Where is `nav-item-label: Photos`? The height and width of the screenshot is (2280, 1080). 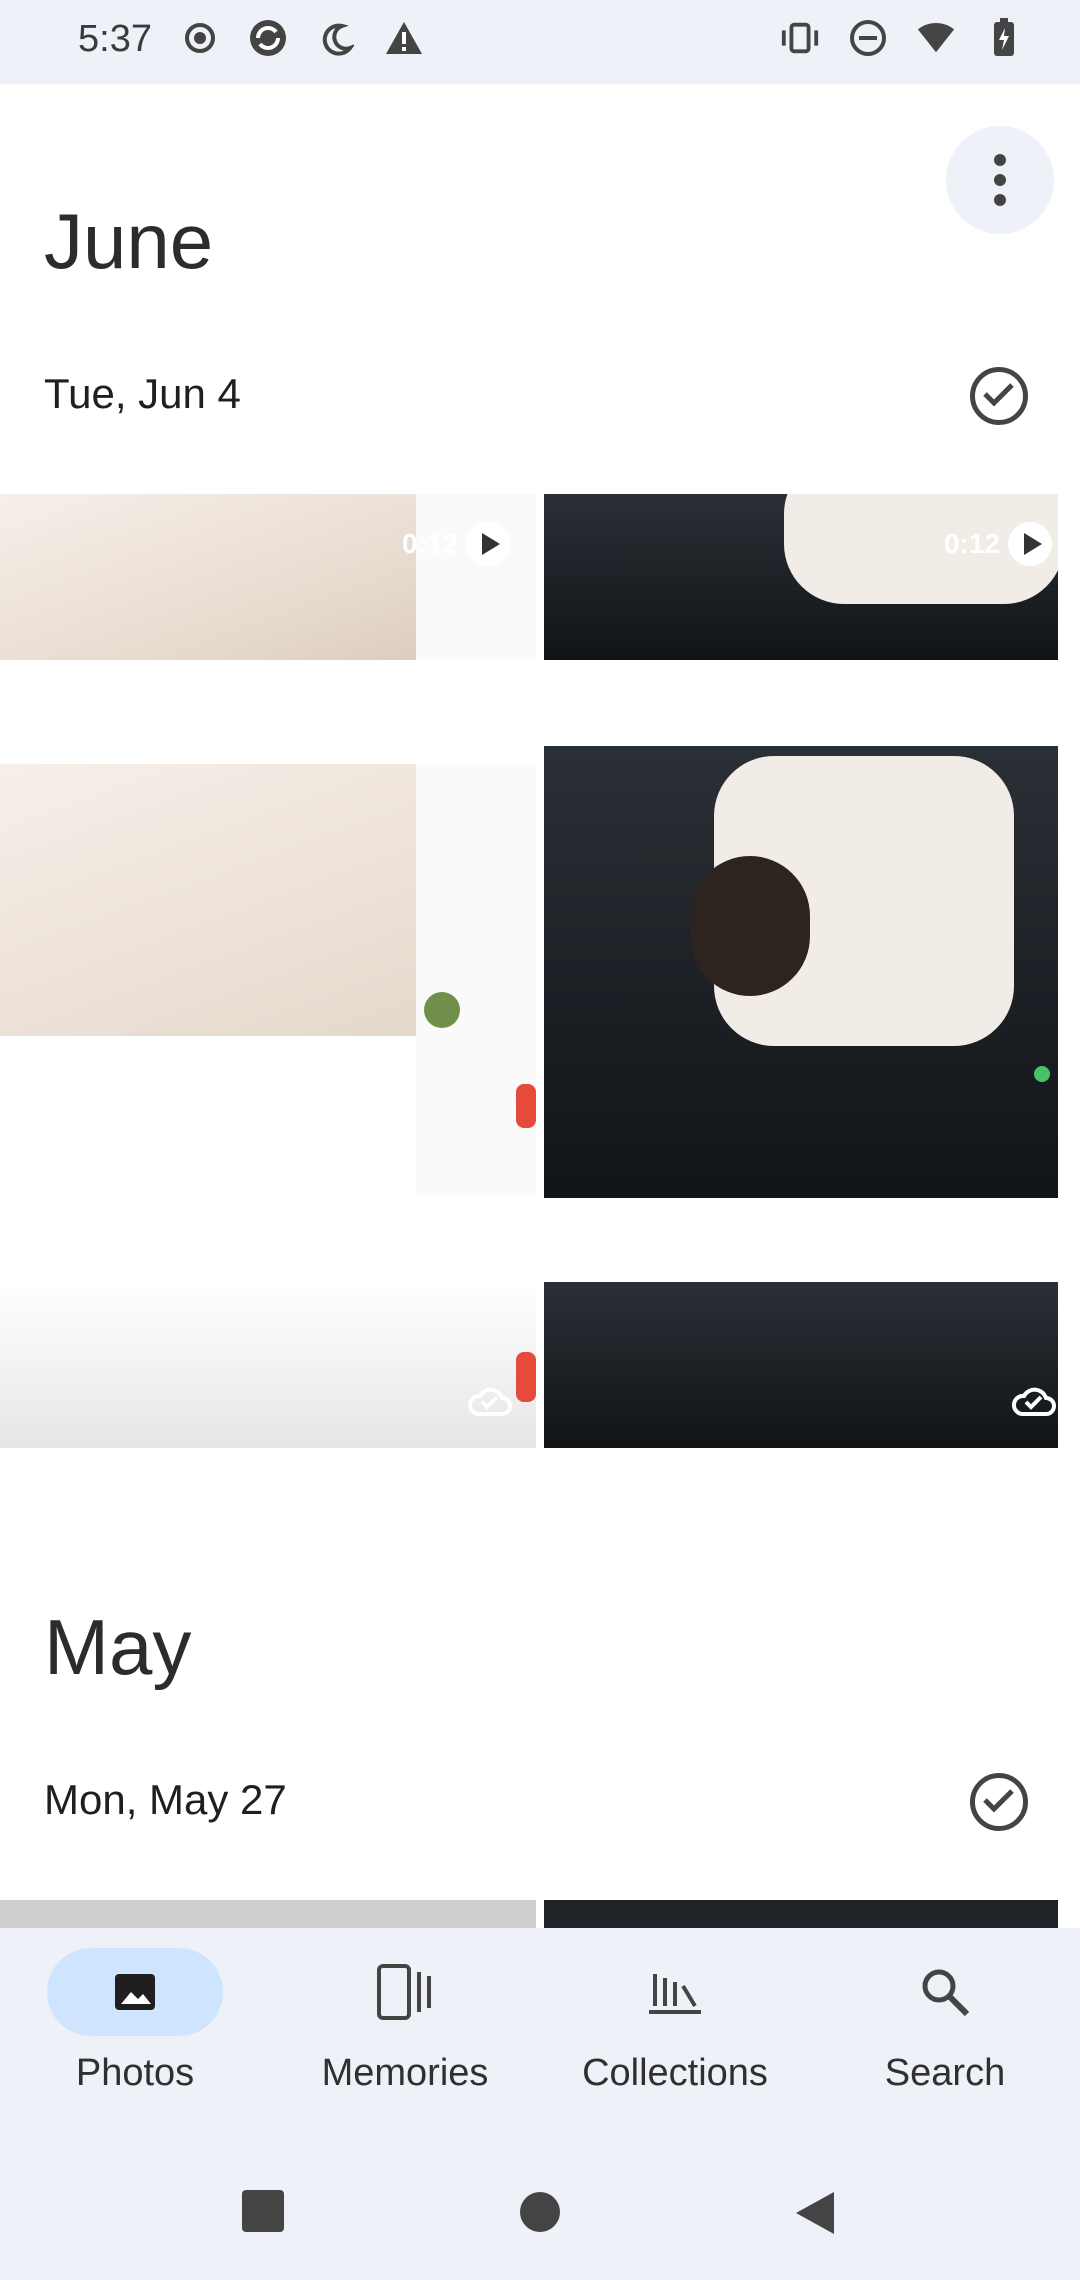
nav-item-label: Photos is located at coordinates (135, 2073).